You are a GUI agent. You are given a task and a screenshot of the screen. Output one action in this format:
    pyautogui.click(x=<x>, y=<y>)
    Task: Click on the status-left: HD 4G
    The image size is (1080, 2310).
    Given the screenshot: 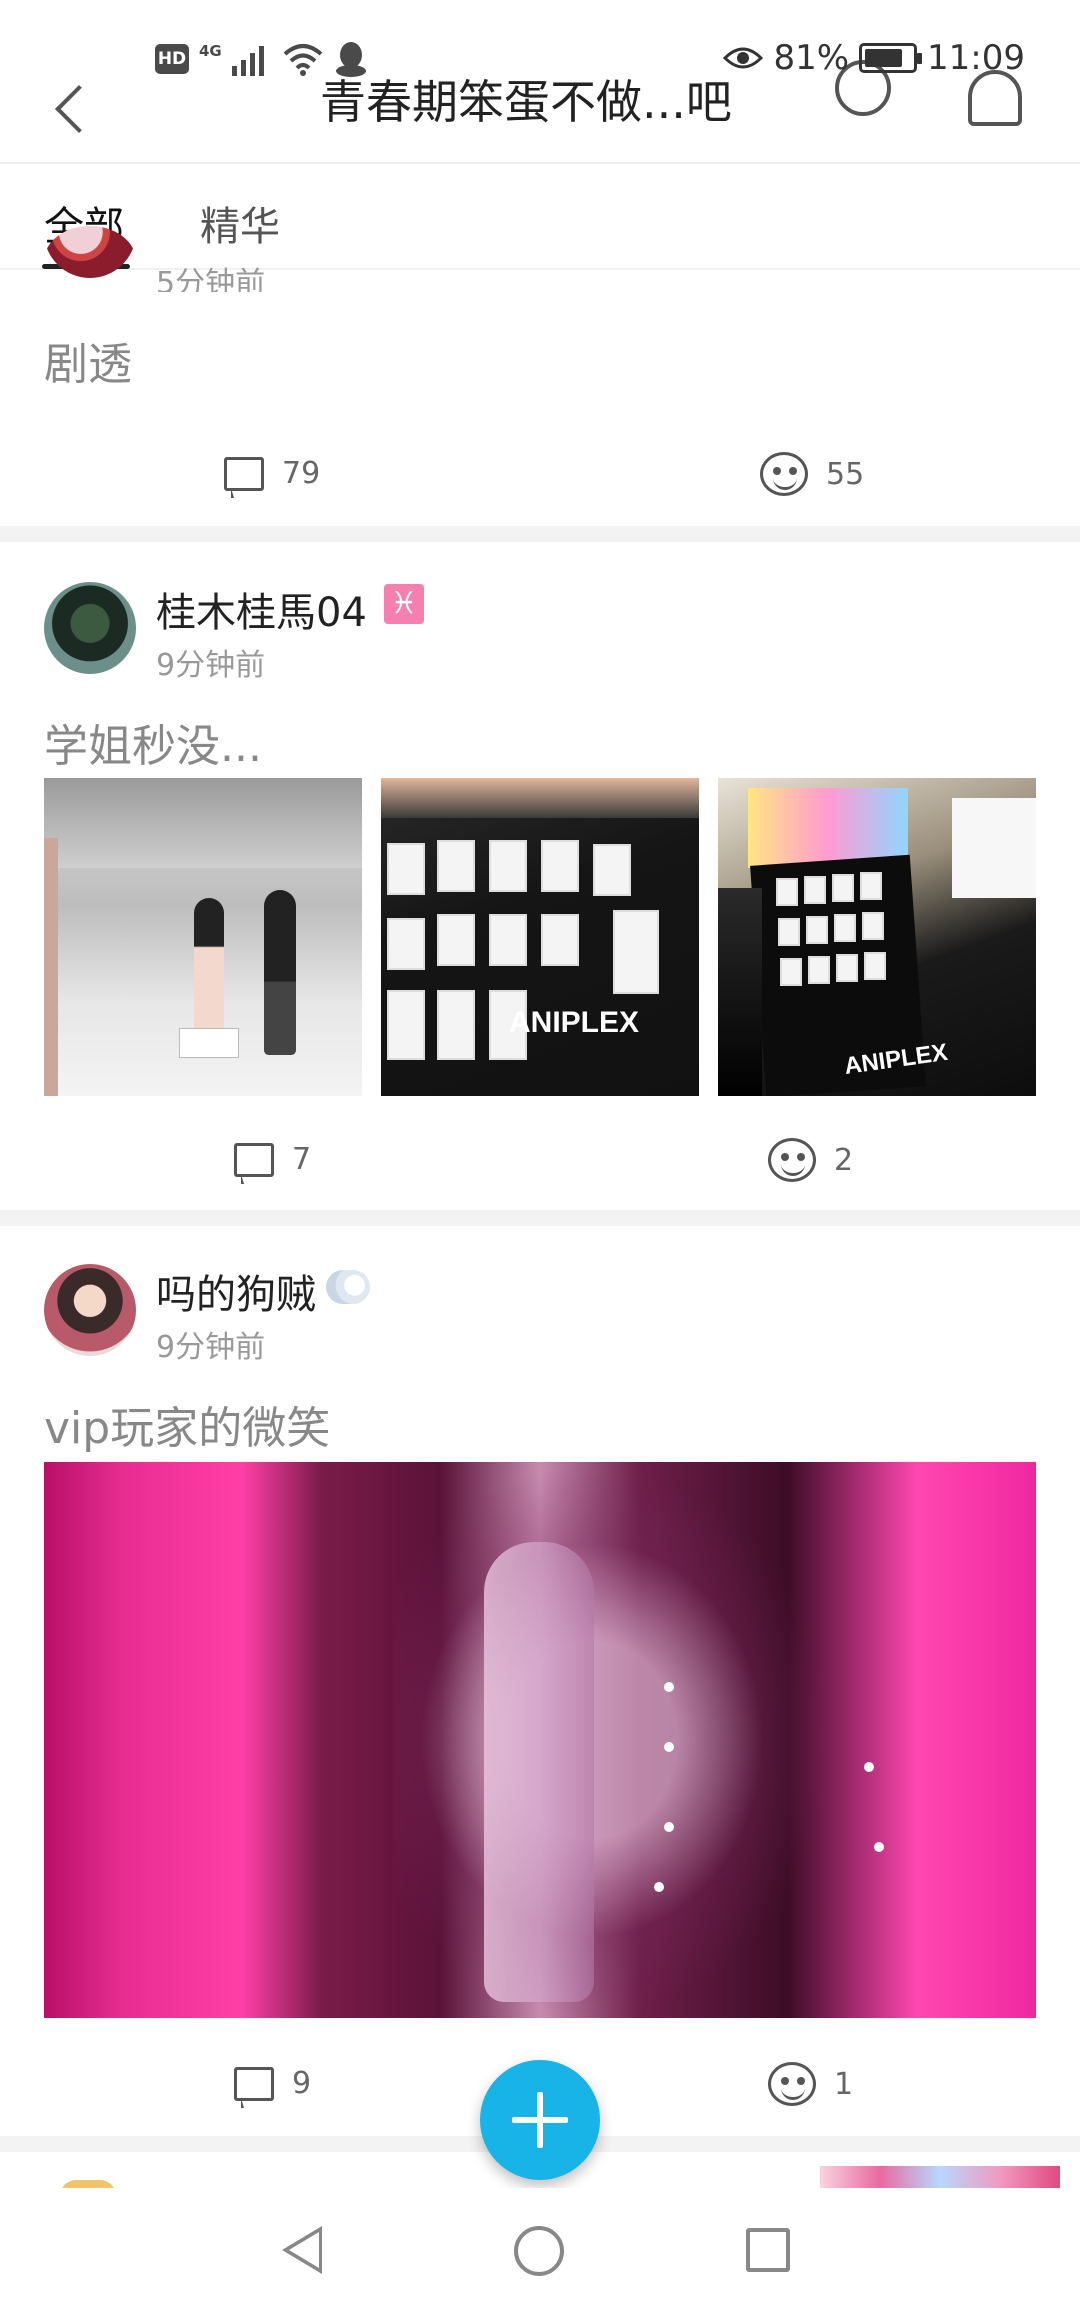 What is the action you would take?
    pyautogui.click(x=261, y=59)
    